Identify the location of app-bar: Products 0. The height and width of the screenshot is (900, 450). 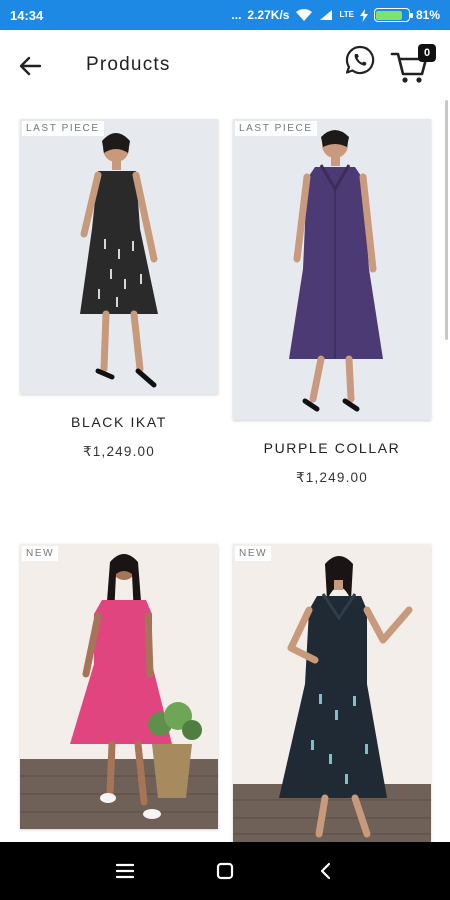
(225, 66).